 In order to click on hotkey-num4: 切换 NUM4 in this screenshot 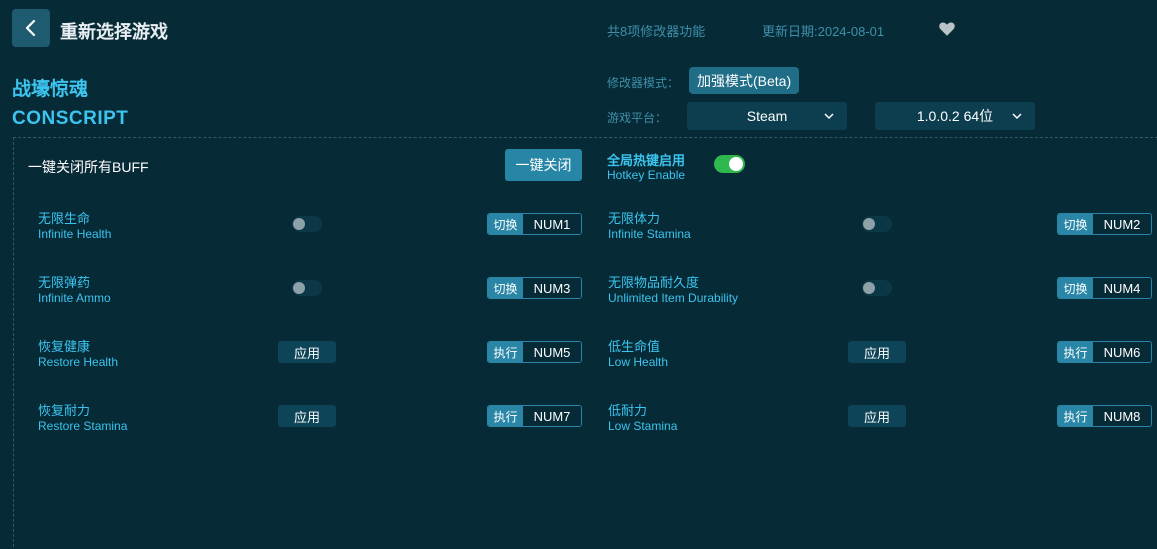, I will do `click(1104, 288)`.